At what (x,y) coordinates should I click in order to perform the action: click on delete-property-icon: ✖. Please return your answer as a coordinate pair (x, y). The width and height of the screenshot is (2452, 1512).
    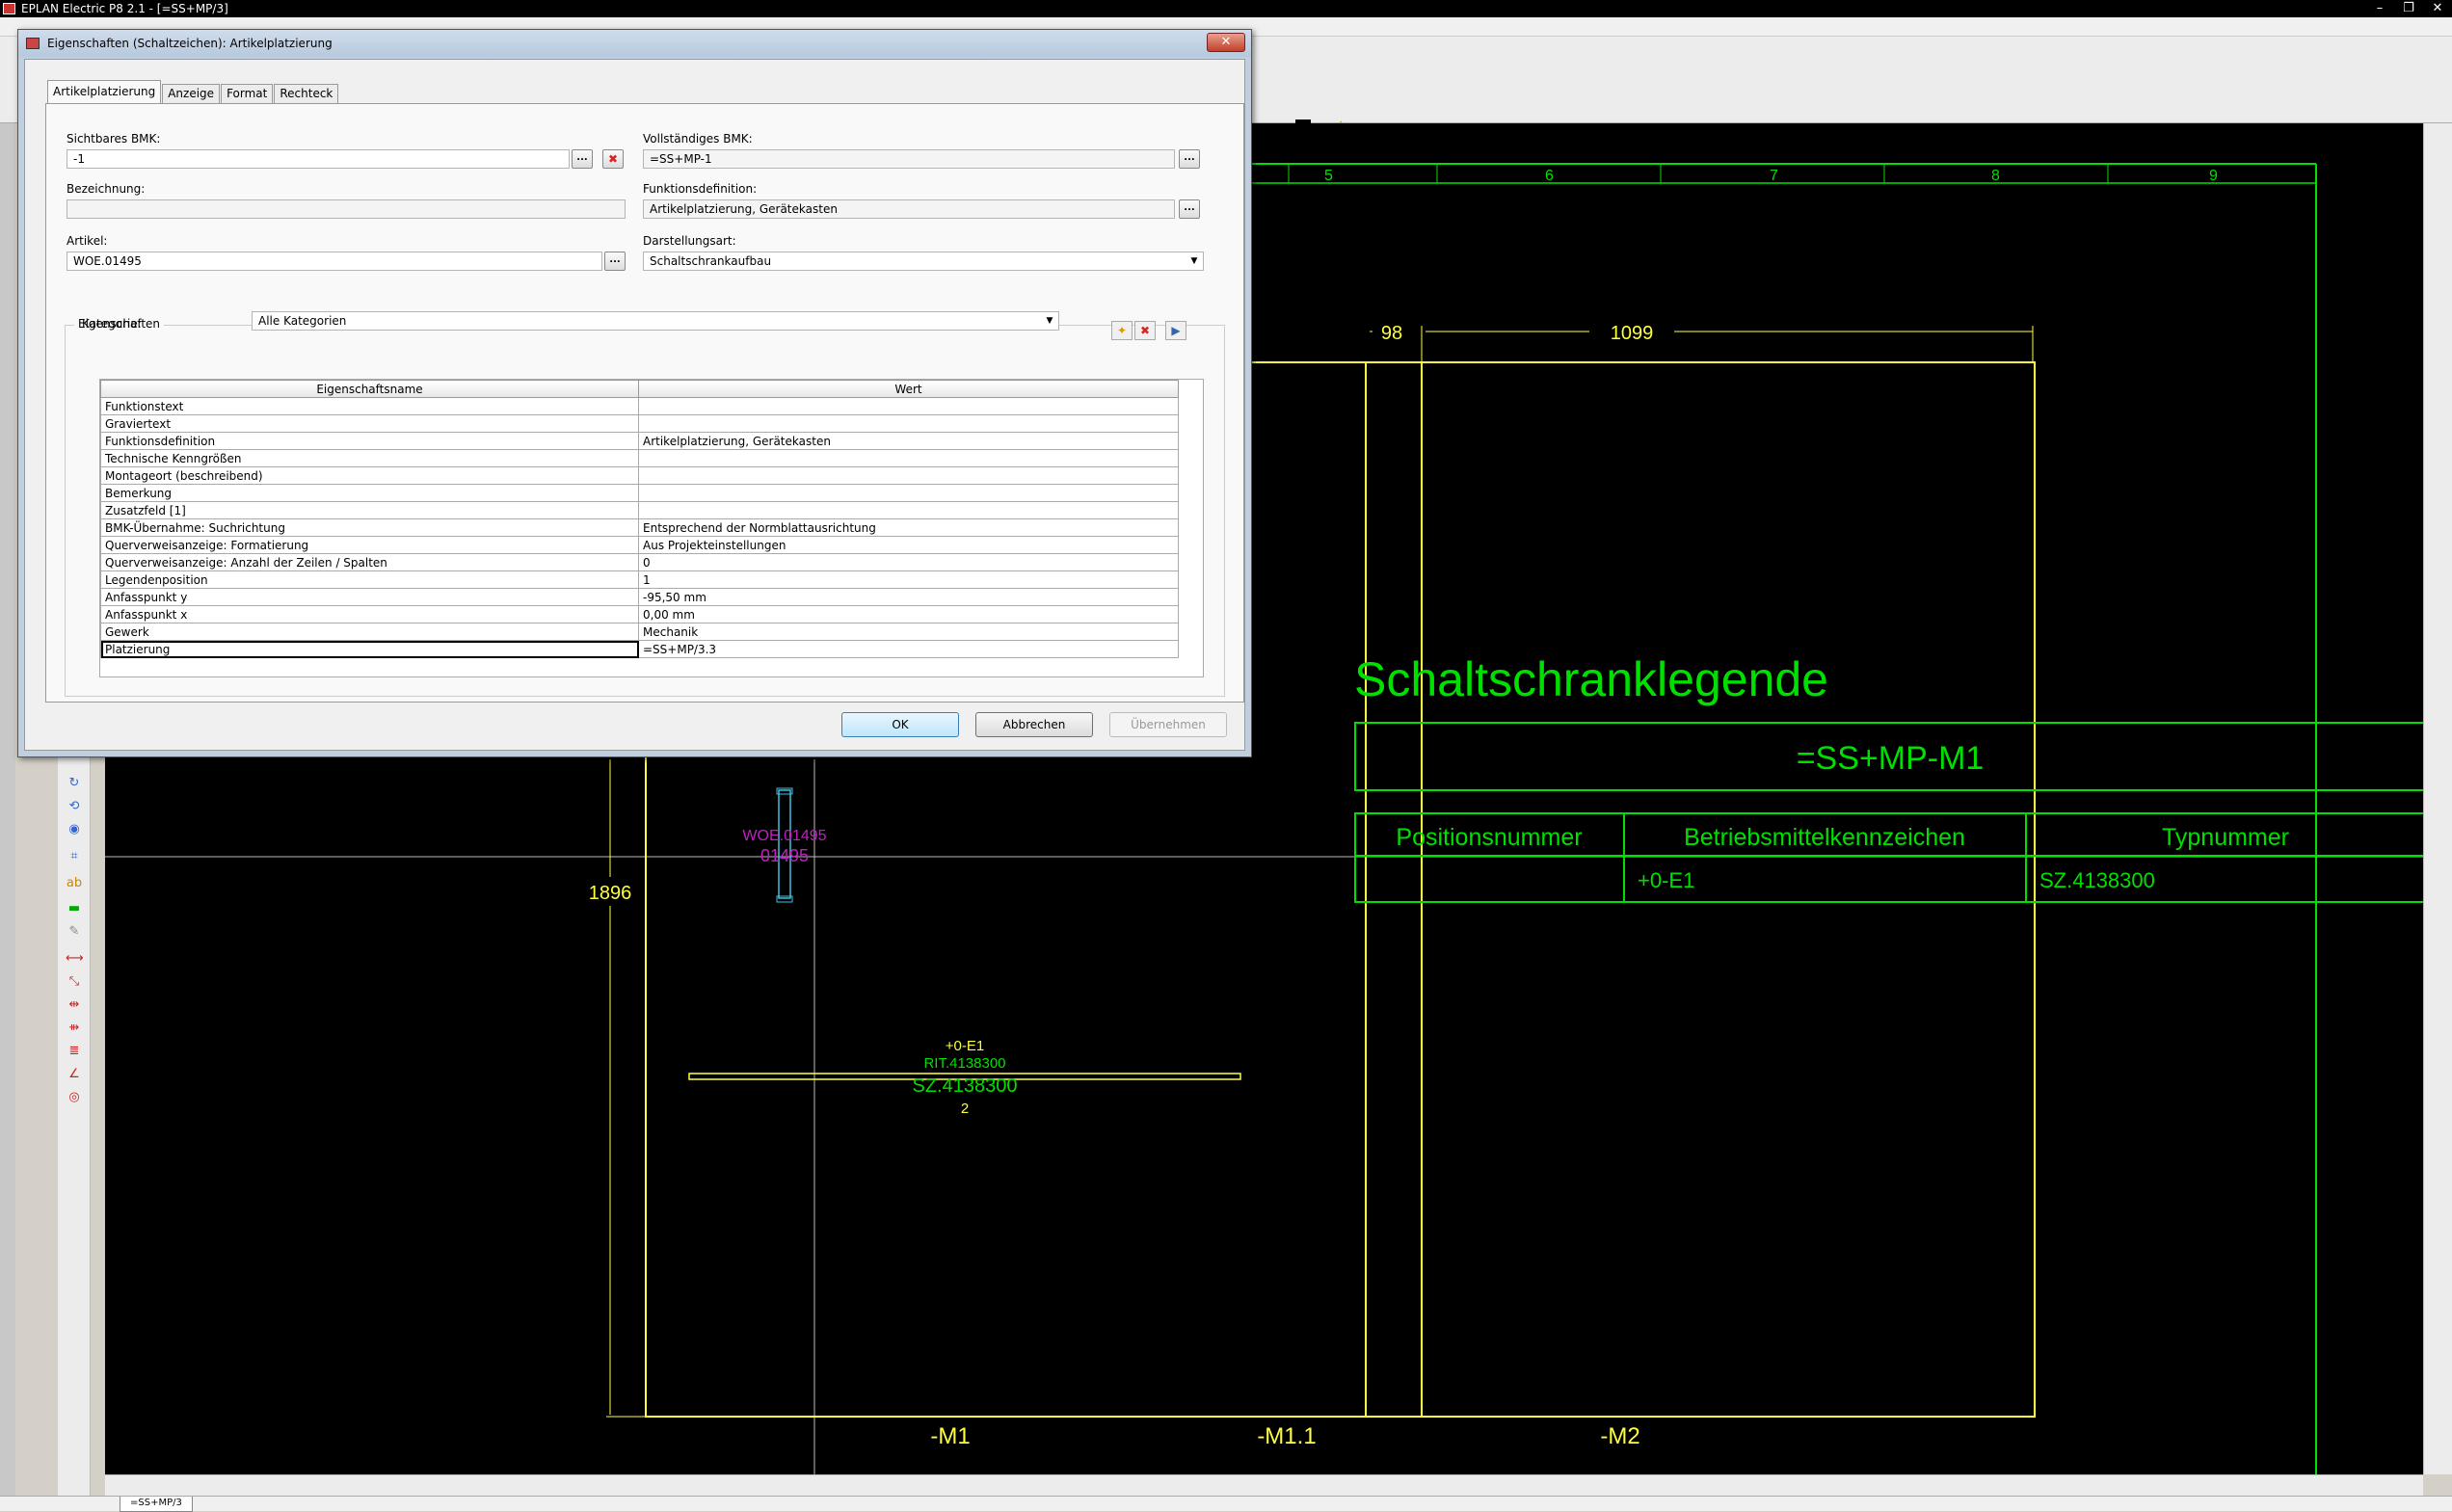
    Looking at the image, I should click on (1145, 330).